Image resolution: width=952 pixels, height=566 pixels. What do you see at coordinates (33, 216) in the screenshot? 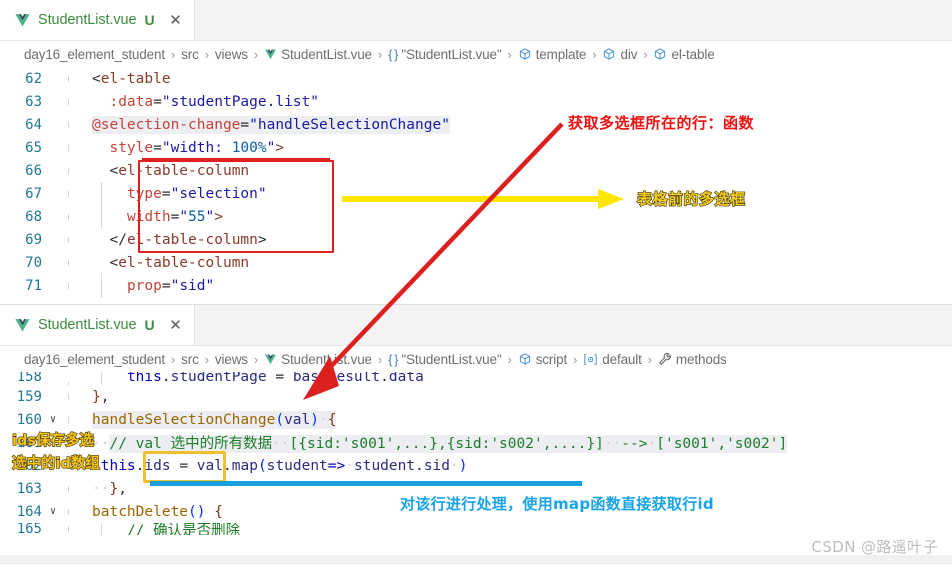
I see `line-number: 68` at bounding box center [33, 216].